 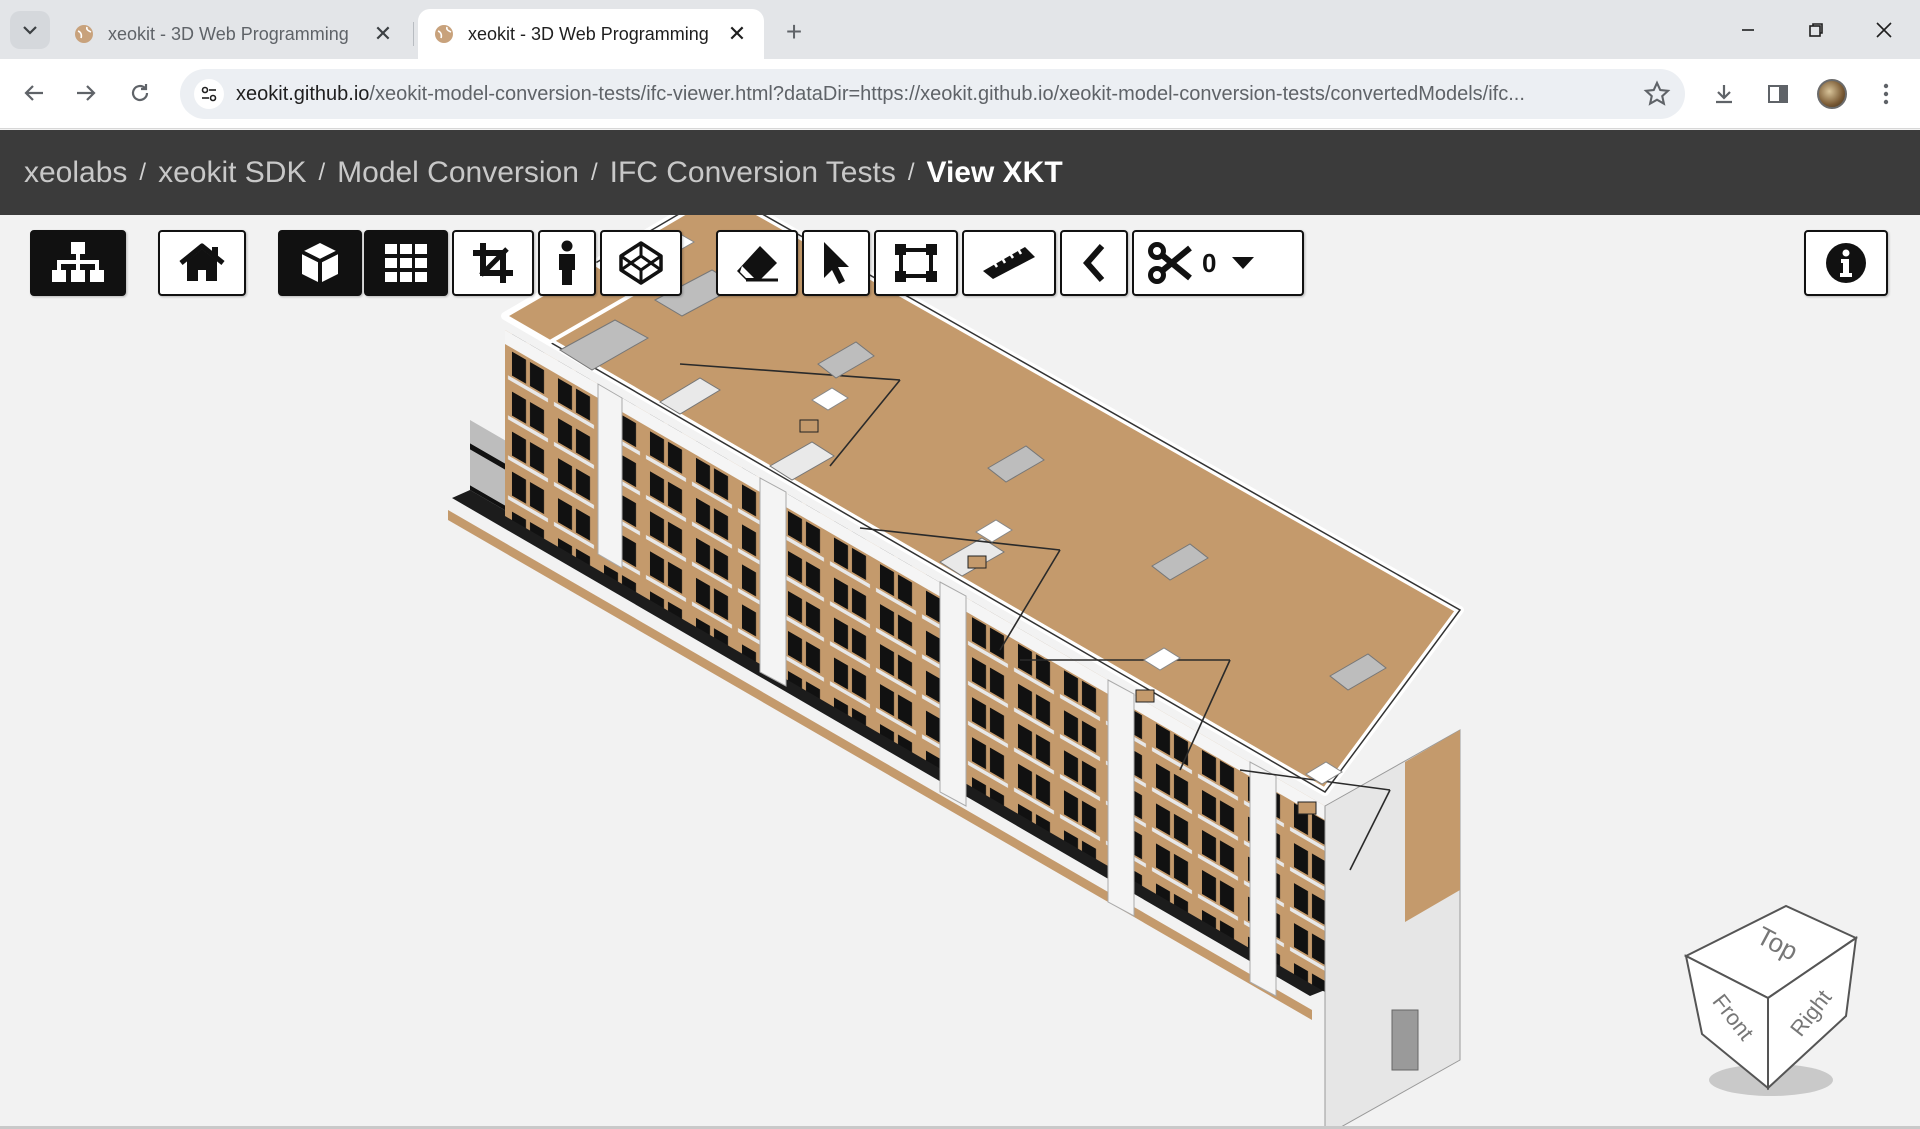 I want to click on breadcrumb-item-xeolabs: xeolabs, so click(x=75, y=173).